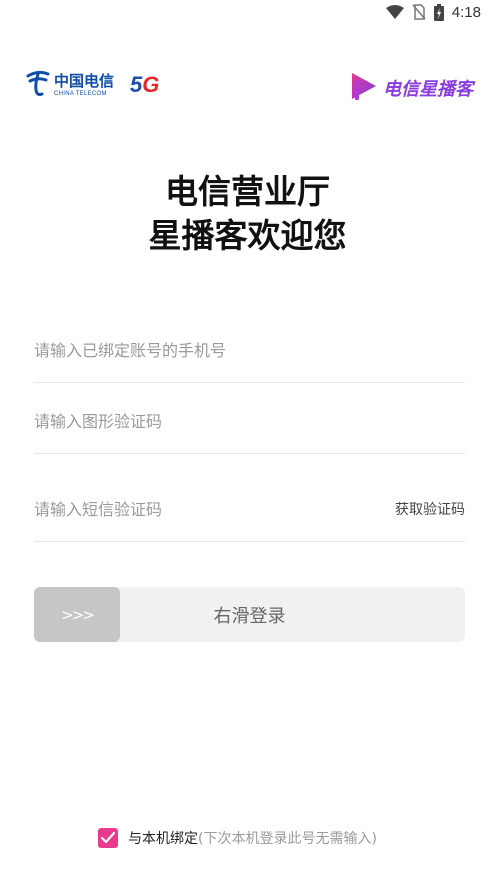  I want to click on 5g-badge-g: G, so click(151, 84).